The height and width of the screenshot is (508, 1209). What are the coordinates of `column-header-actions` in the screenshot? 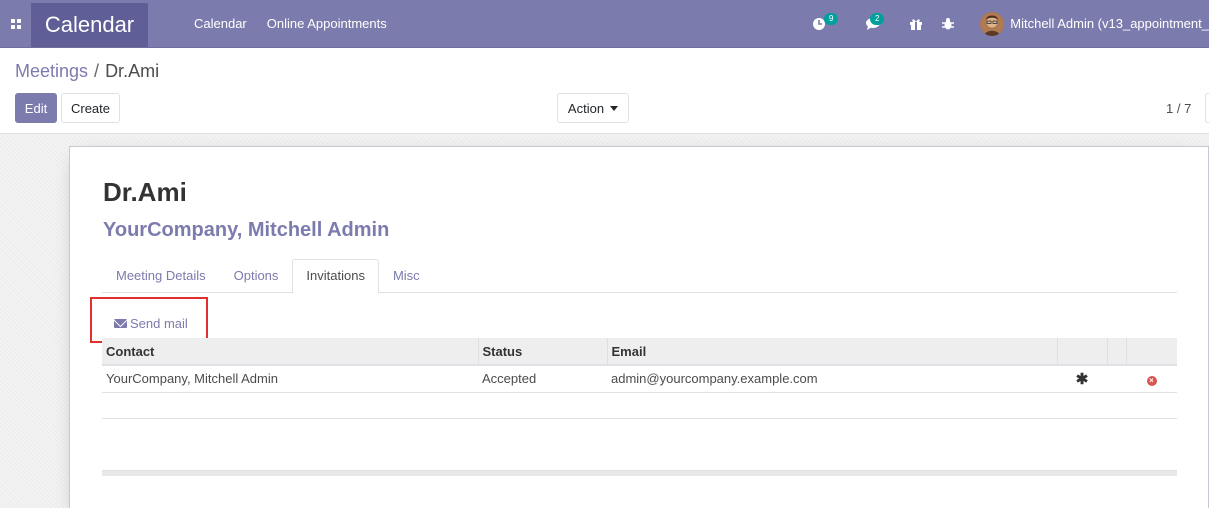 It's located at (1081, 352).